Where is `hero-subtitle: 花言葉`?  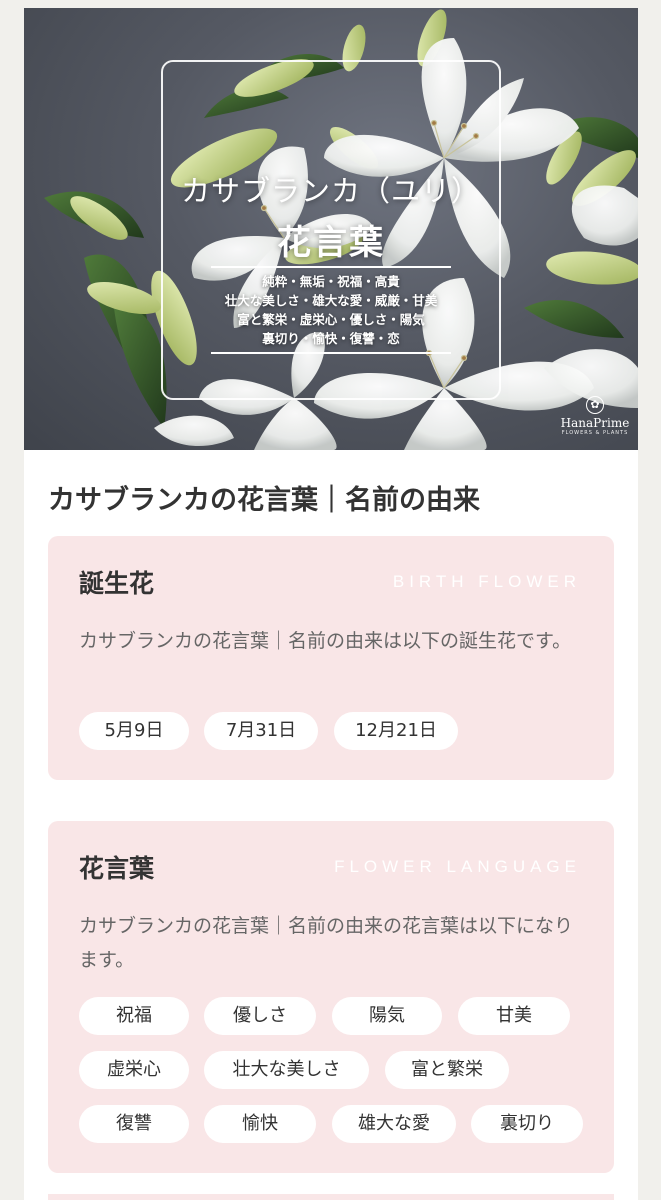
hero-subtitle: 花言葉 is located at coordinates (331, 243).